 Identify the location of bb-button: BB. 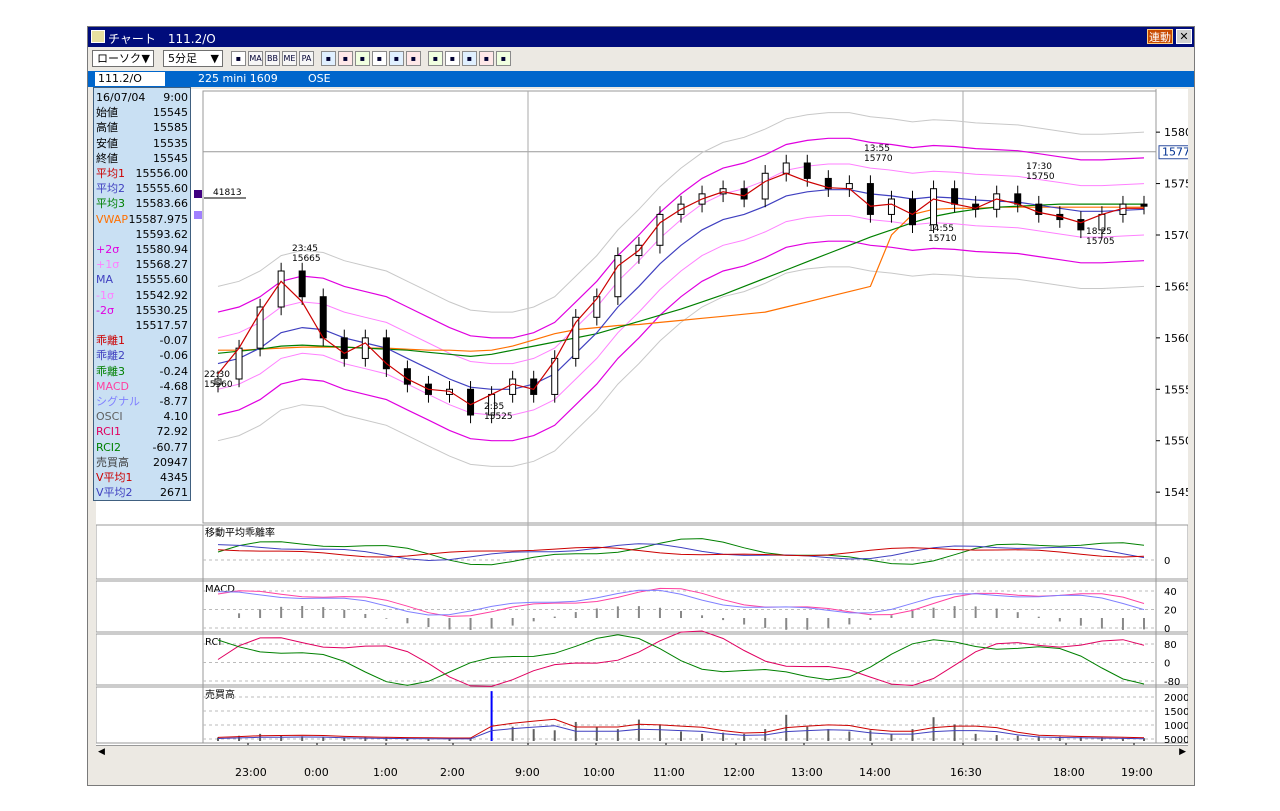
(272, 58).